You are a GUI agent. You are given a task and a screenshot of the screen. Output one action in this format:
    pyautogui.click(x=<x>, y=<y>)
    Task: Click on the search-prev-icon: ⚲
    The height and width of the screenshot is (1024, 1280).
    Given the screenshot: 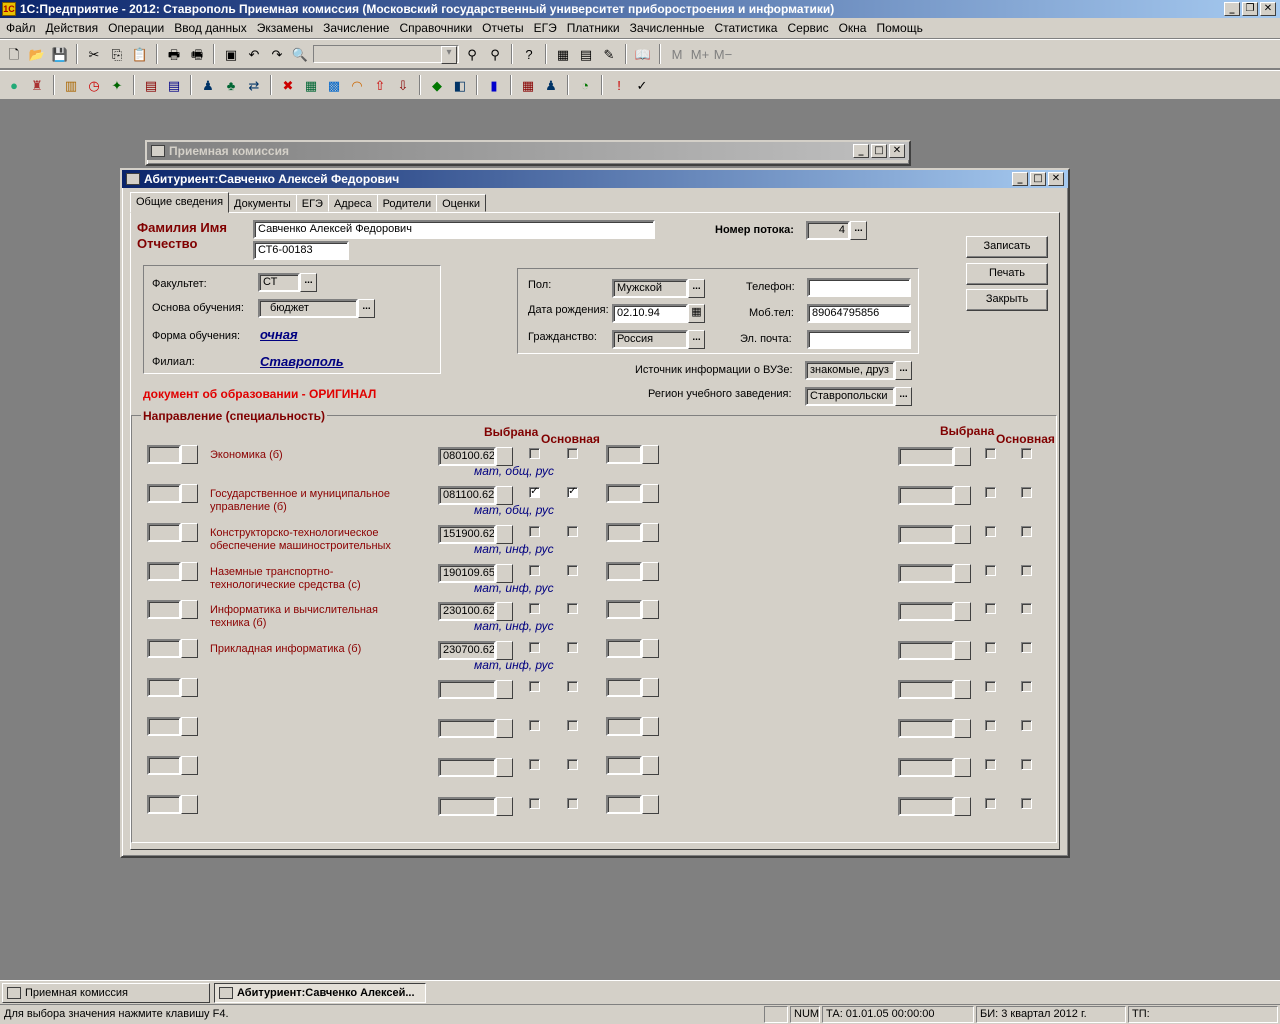 What is the action you would take?
    pyautogui.click(x=495, y=54)
    